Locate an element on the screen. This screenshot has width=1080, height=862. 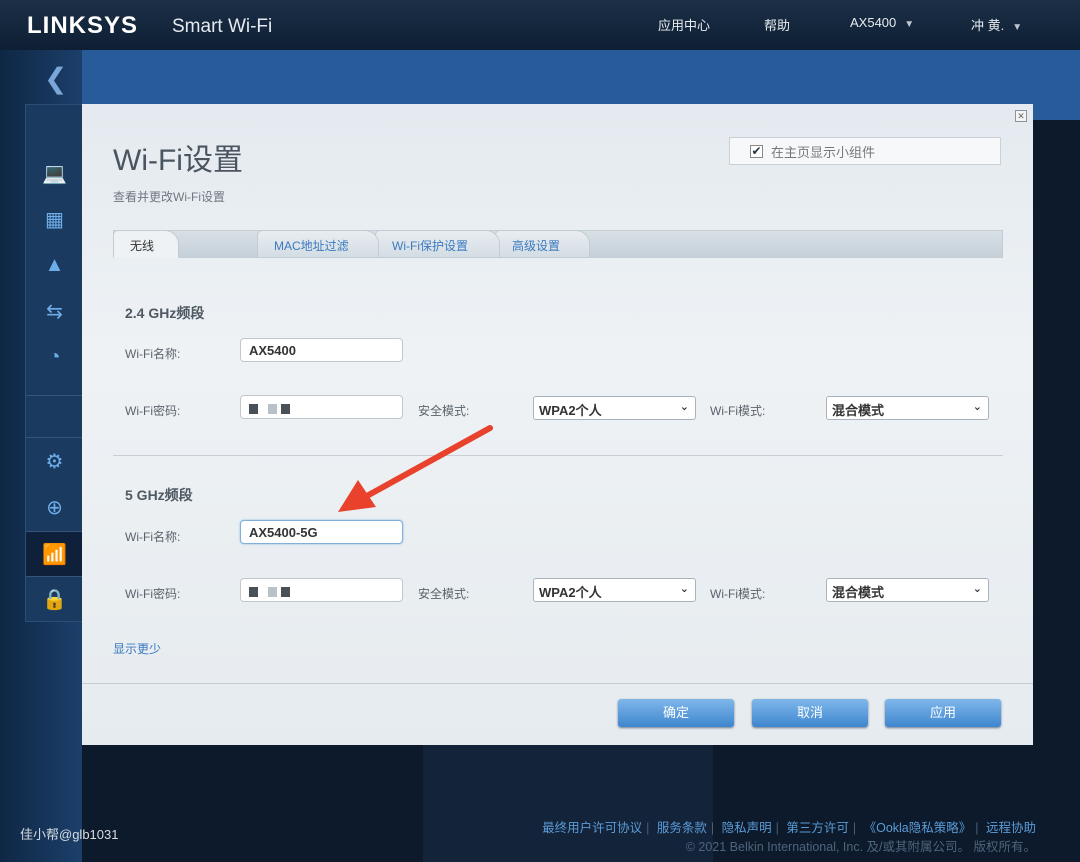
mode-5-select: 混合模式 ⌄ is located at coordinates (907, 590).